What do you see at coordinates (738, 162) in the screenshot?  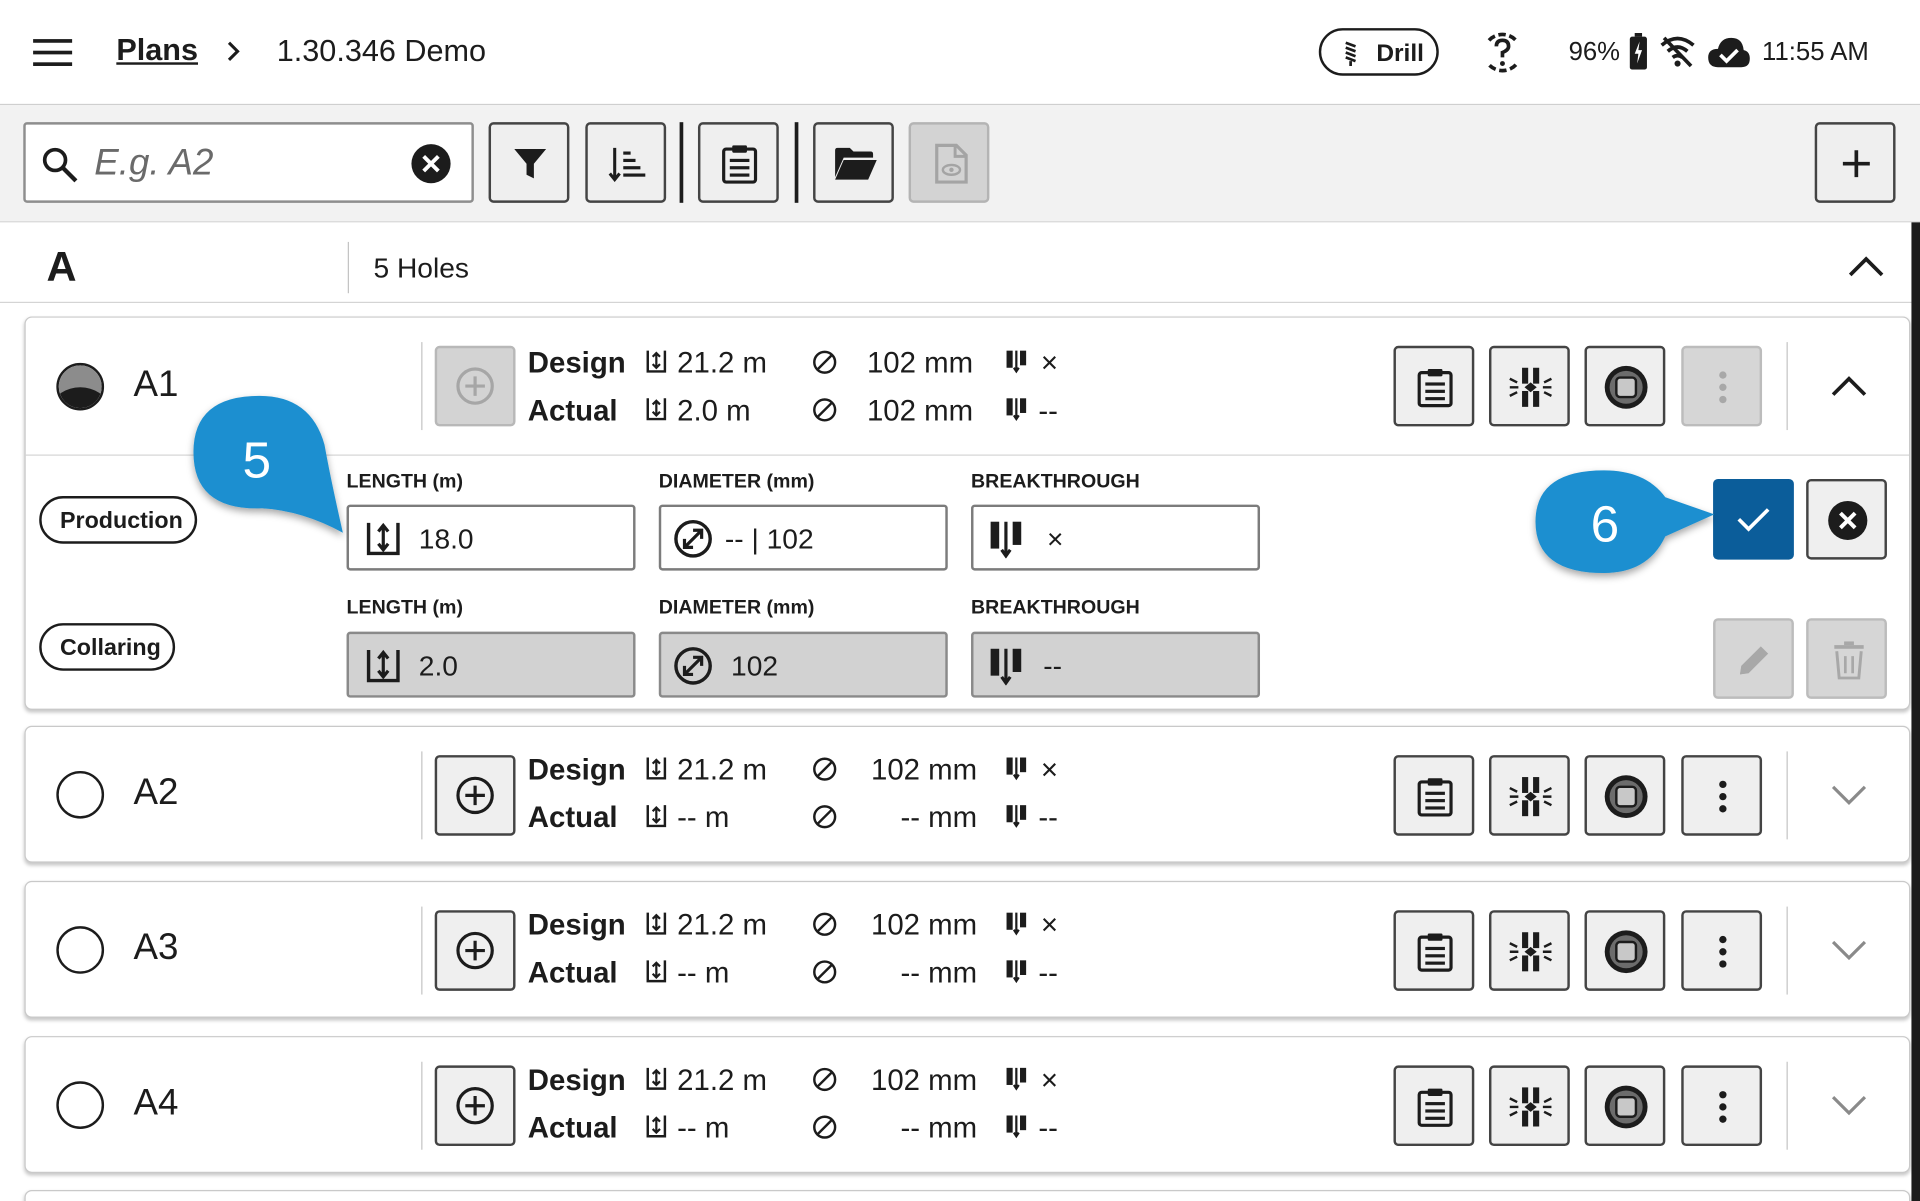 I see `plan-report-button` at bounding box center [738, 162].